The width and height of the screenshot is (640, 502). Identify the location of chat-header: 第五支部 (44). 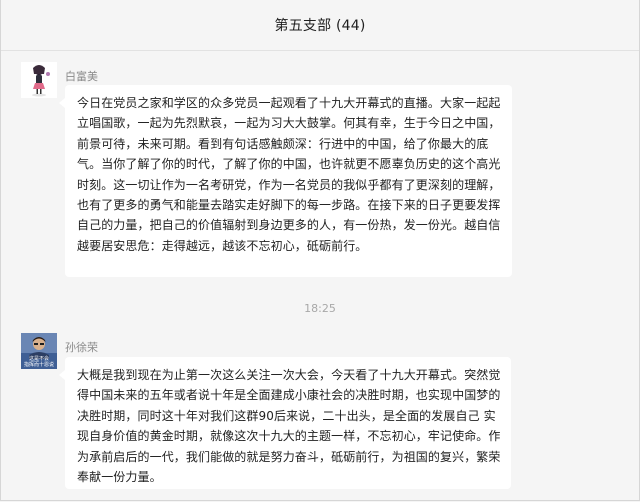
(320, 25).